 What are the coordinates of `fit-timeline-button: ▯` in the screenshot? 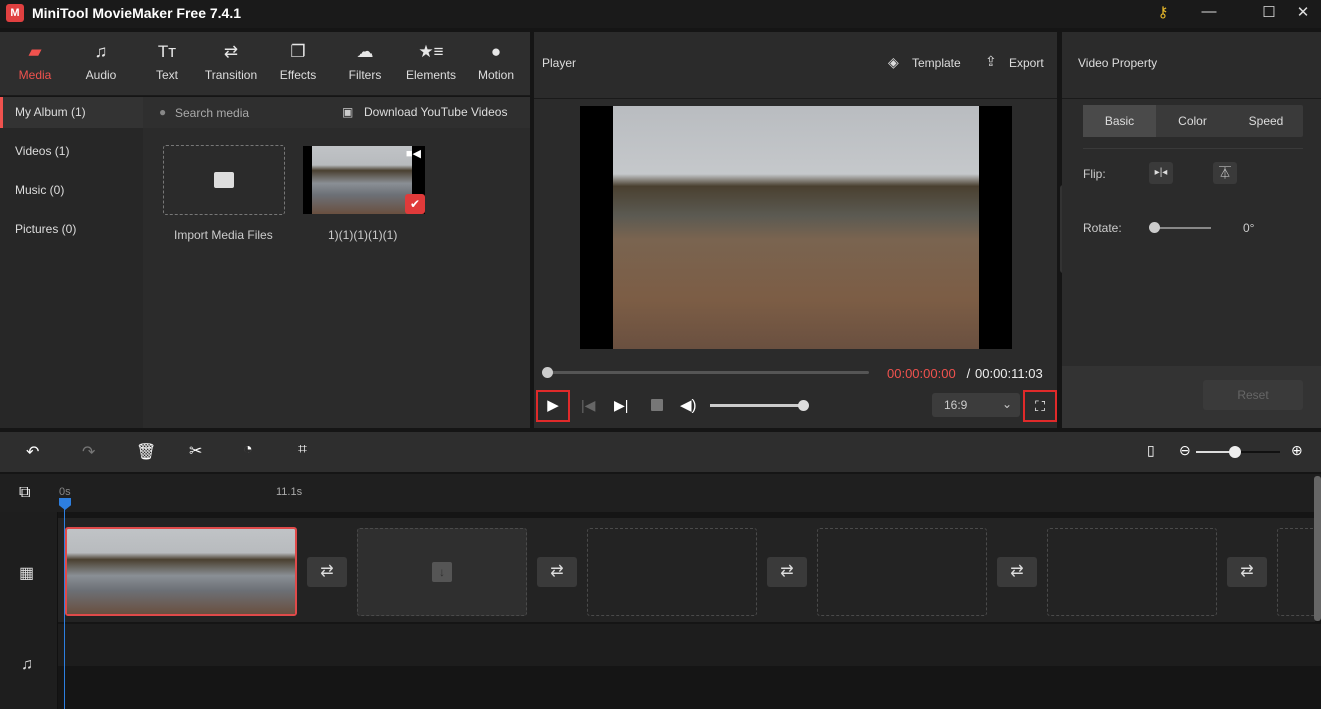 It's located at (1151, 450).